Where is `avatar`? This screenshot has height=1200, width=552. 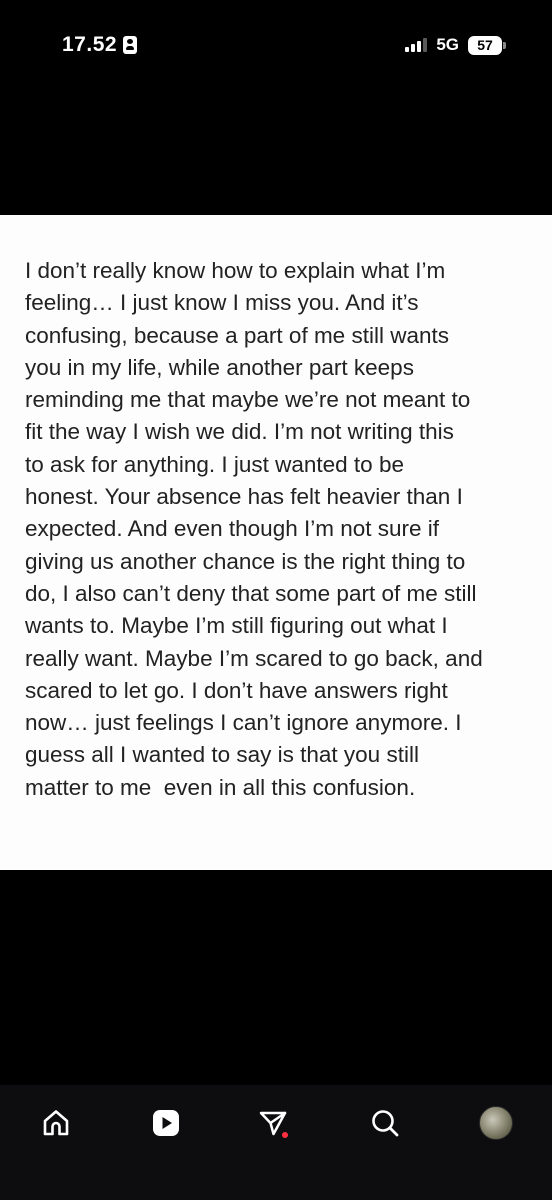 avatar is located at coordinates (496, 1123).